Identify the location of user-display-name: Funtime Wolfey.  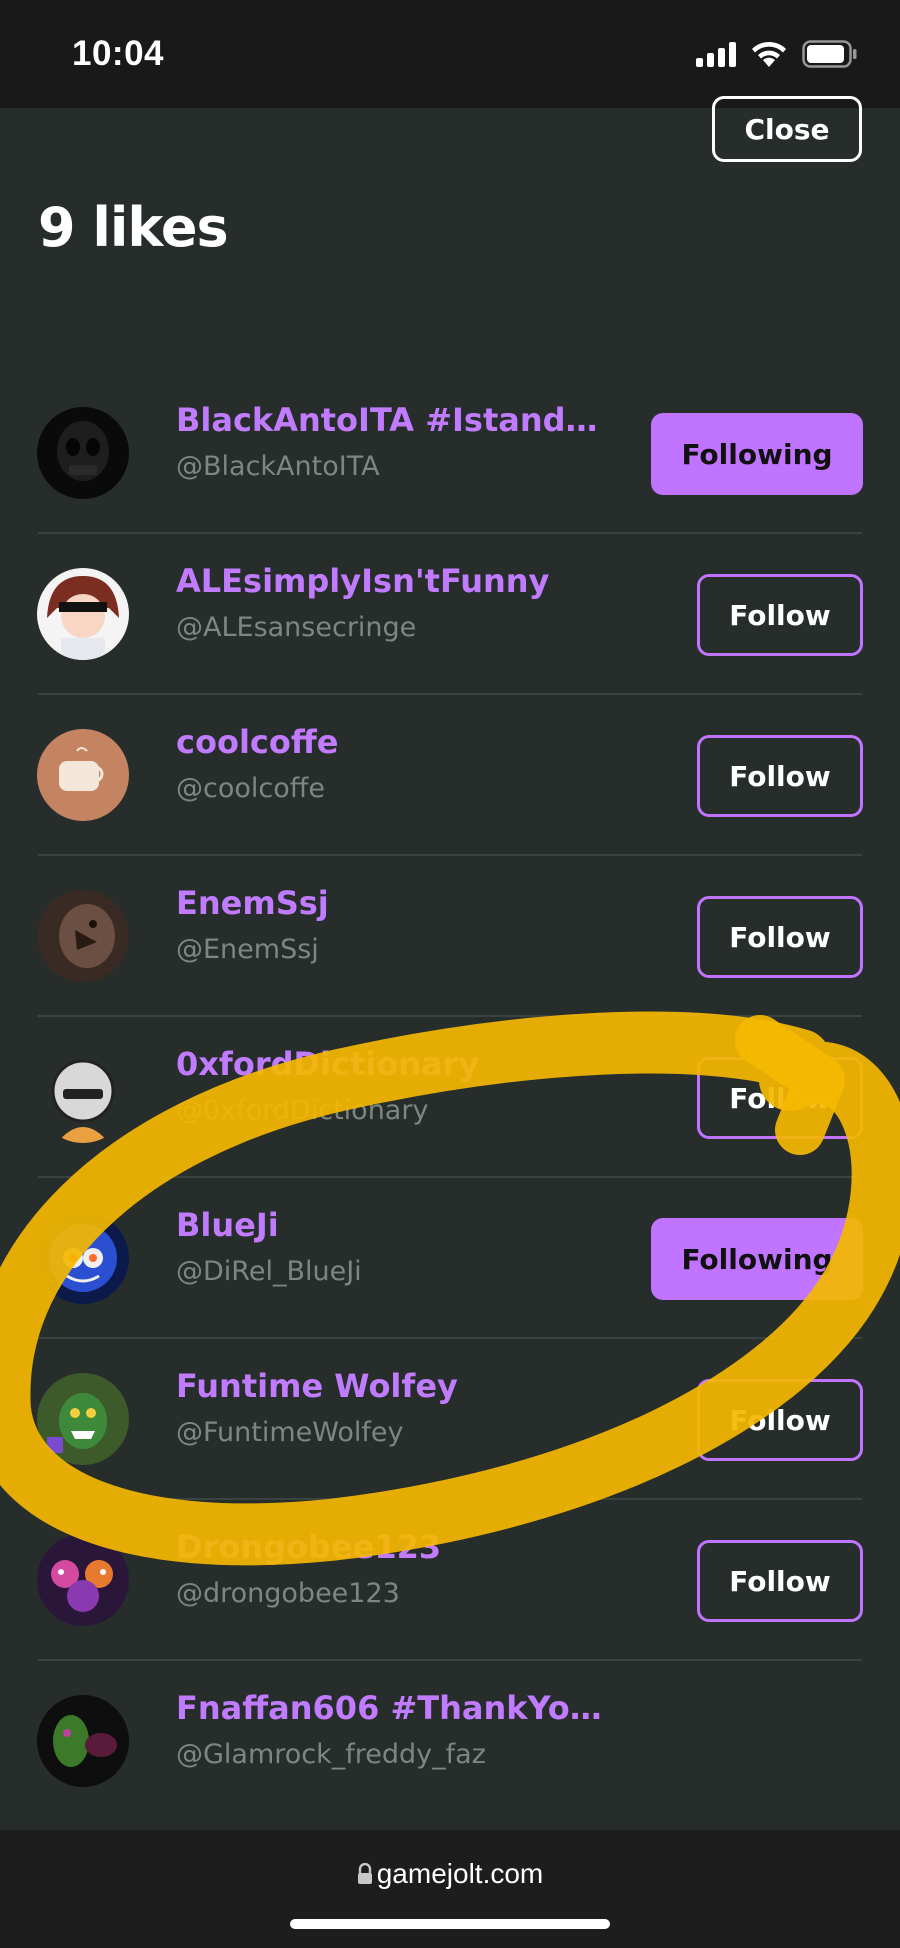
(317, 1386).